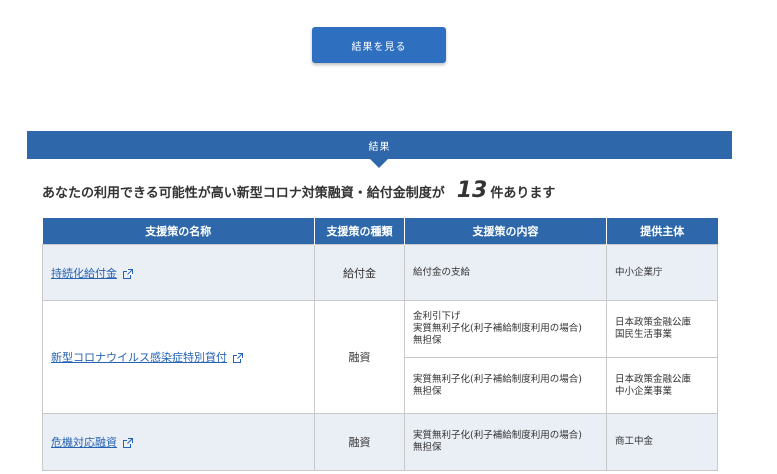  What do you see at coordinates (139, 357) in the screenshot?
I see `support-link: 新型コロナウイルス感染症特別貸付` at bounding box center [139, 357].